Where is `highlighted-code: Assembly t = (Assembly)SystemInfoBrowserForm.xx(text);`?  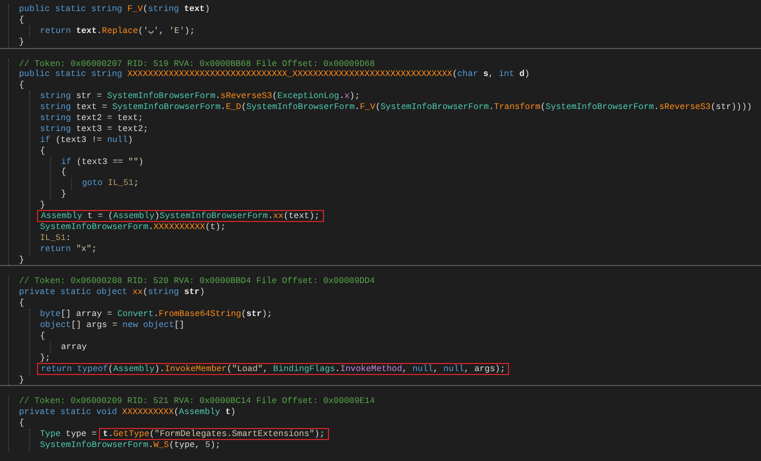 highlighted-code: Assembly t = (Assembly)SystemInfoBrowserForm.xx(text); is located at coordinates (180, 216).